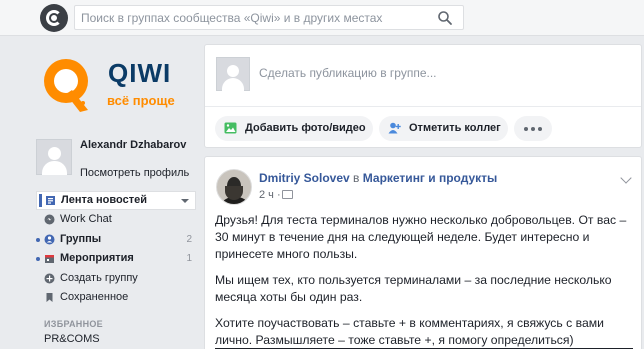 The image size is (644, 349). I want to click on photo-icon, so click(230, 128).